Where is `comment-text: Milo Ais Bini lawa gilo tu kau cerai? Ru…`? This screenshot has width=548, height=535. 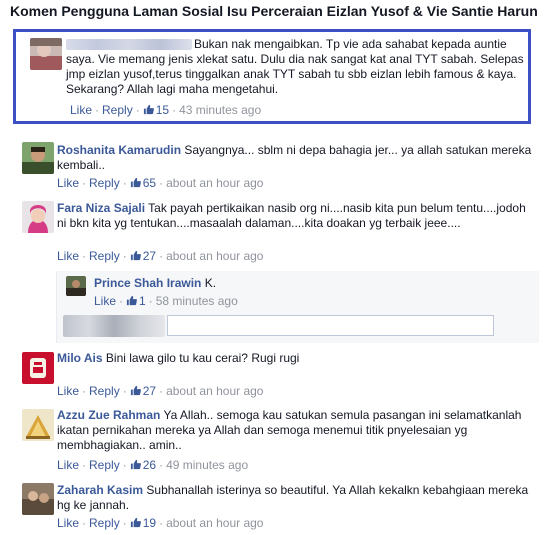
comment-text: Milo Ais Bini lawa gilo tu kau cerai? Ru… is located at coordinates (178, 358).